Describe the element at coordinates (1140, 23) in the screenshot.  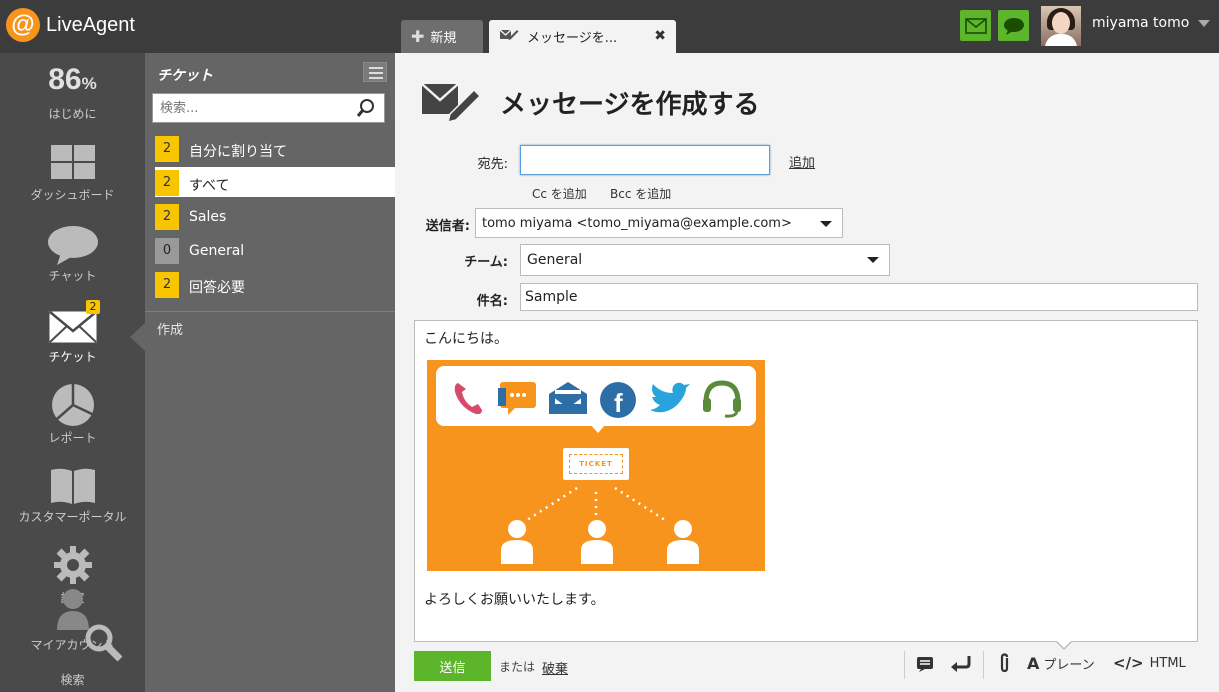
I see `user-name: miyama tomo` at that location.